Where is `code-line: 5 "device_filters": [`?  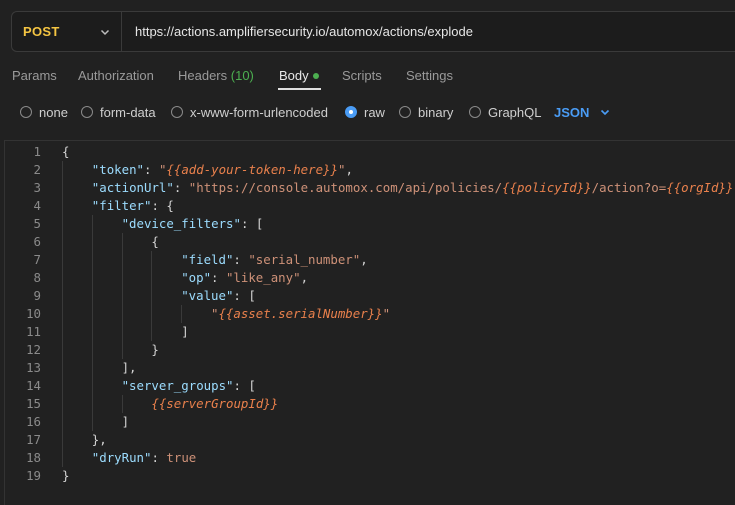 code-line: 5 "device_filters": [ is located at coordinates (370, 224).